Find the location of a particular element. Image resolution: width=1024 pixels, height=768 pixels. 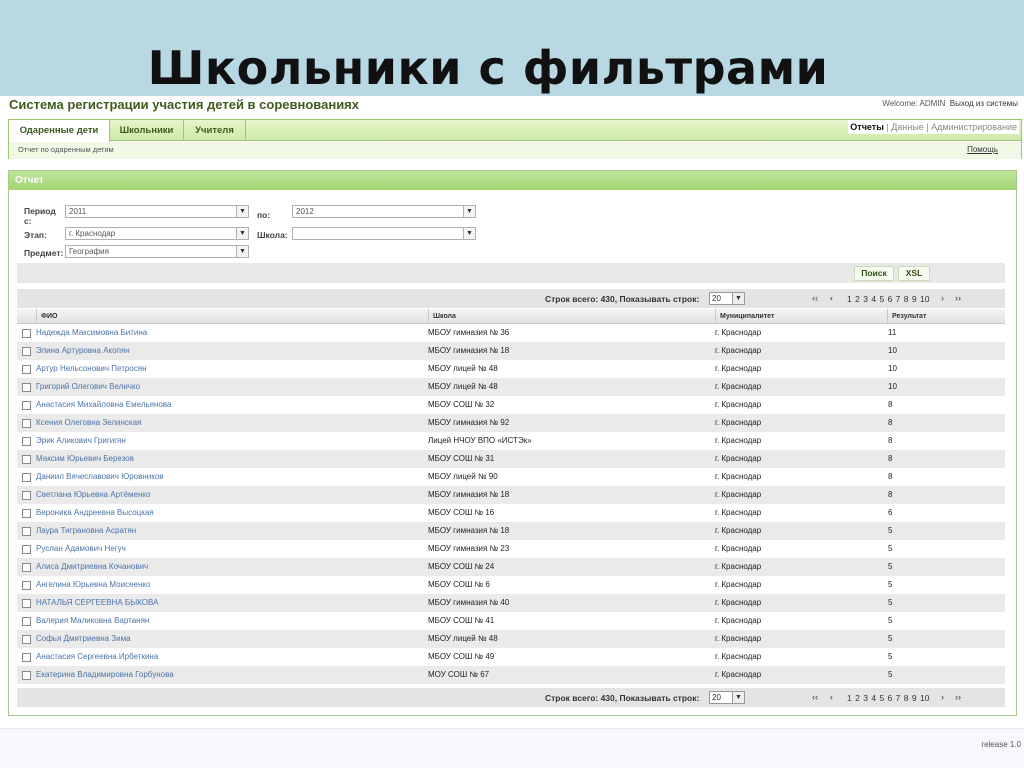

column-header-school: Школа is located at coordinates (571, 316).